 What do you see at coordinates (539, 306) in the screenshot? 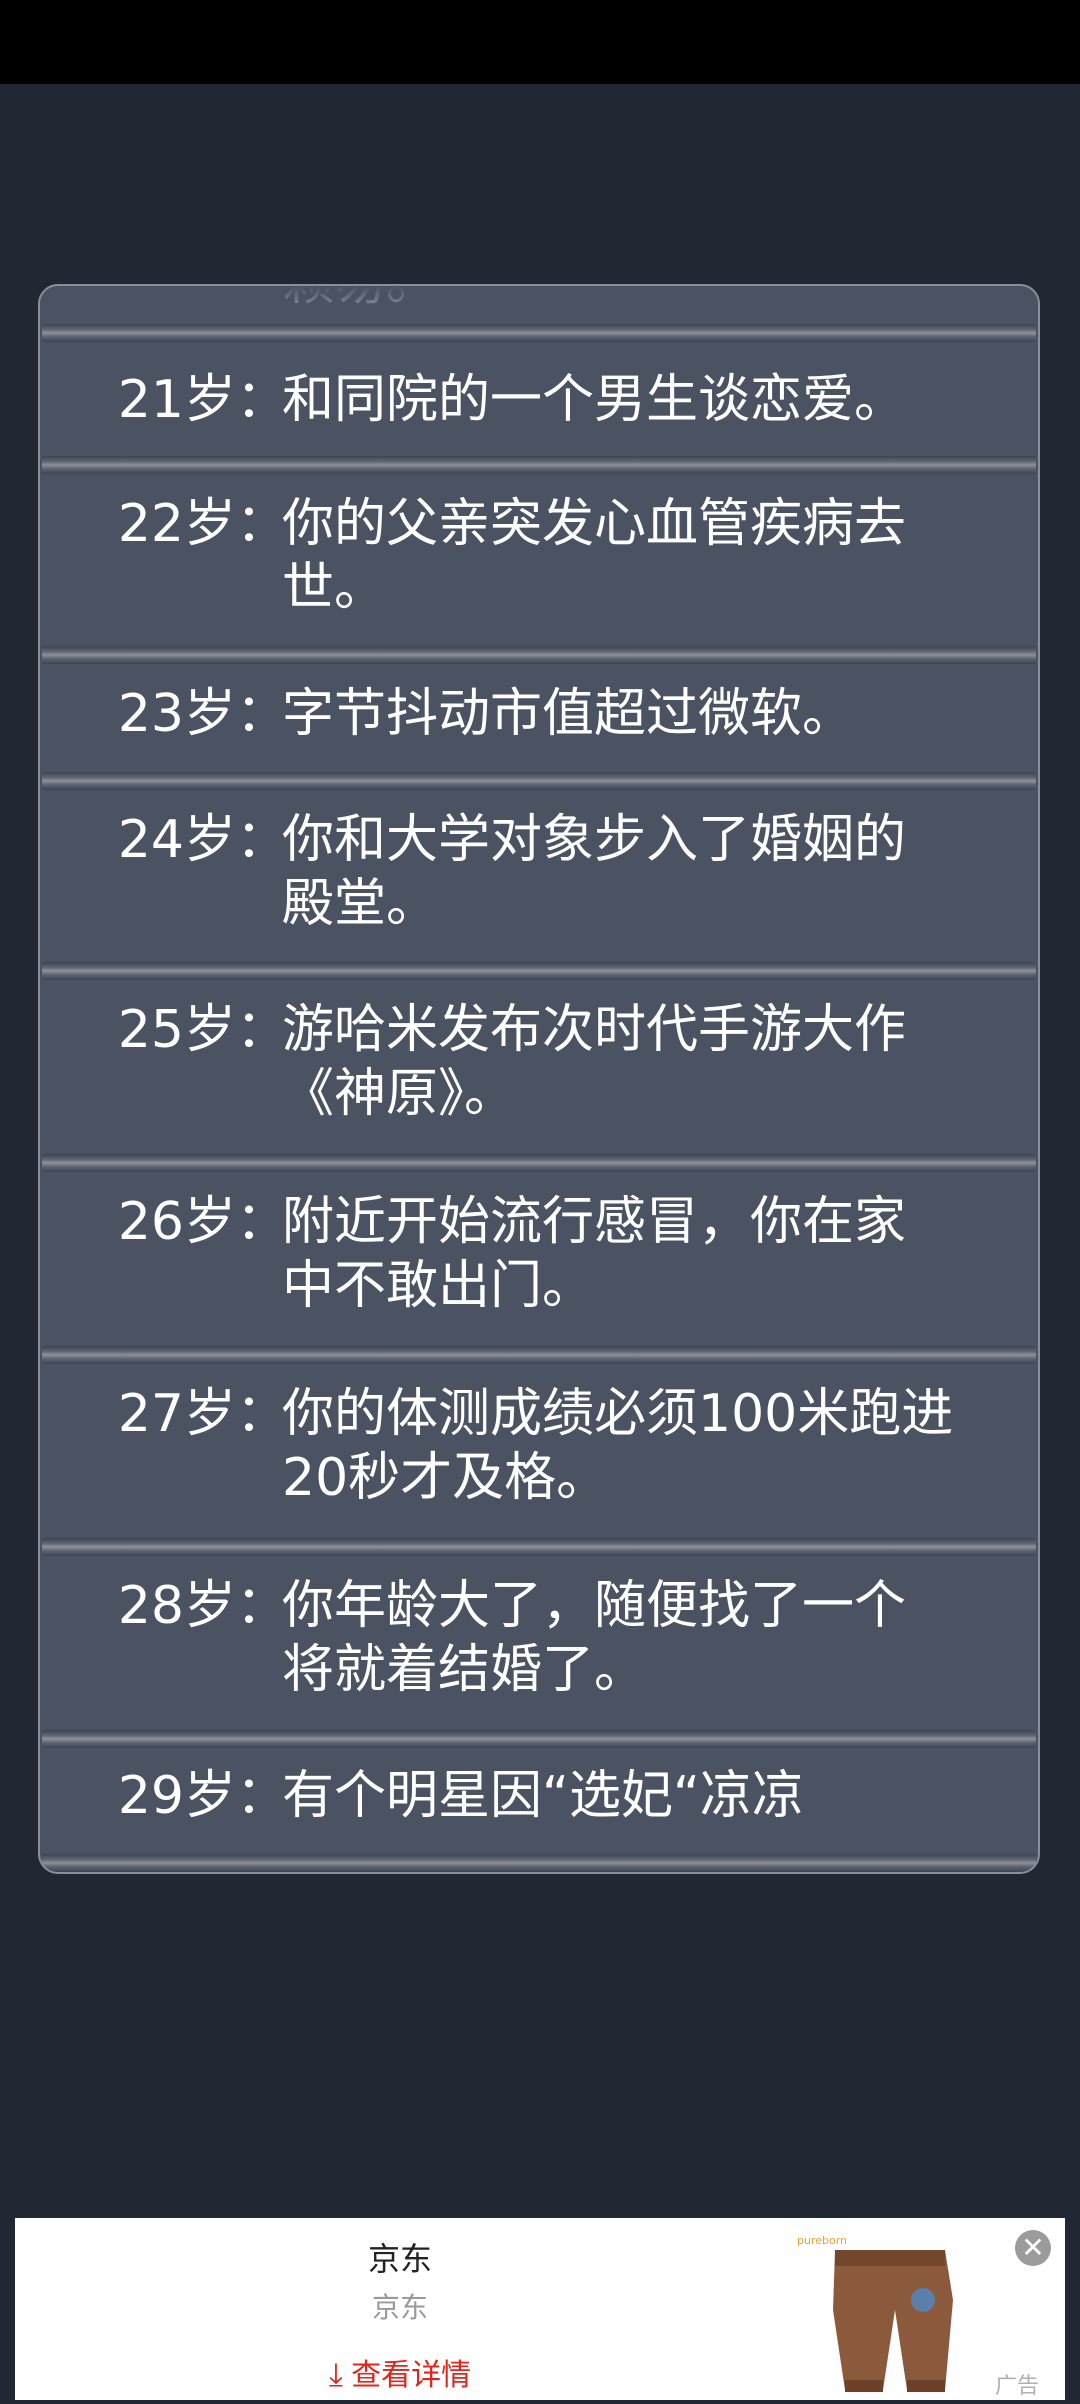
I see `scroll-fade` at bounding box center [539, 306].